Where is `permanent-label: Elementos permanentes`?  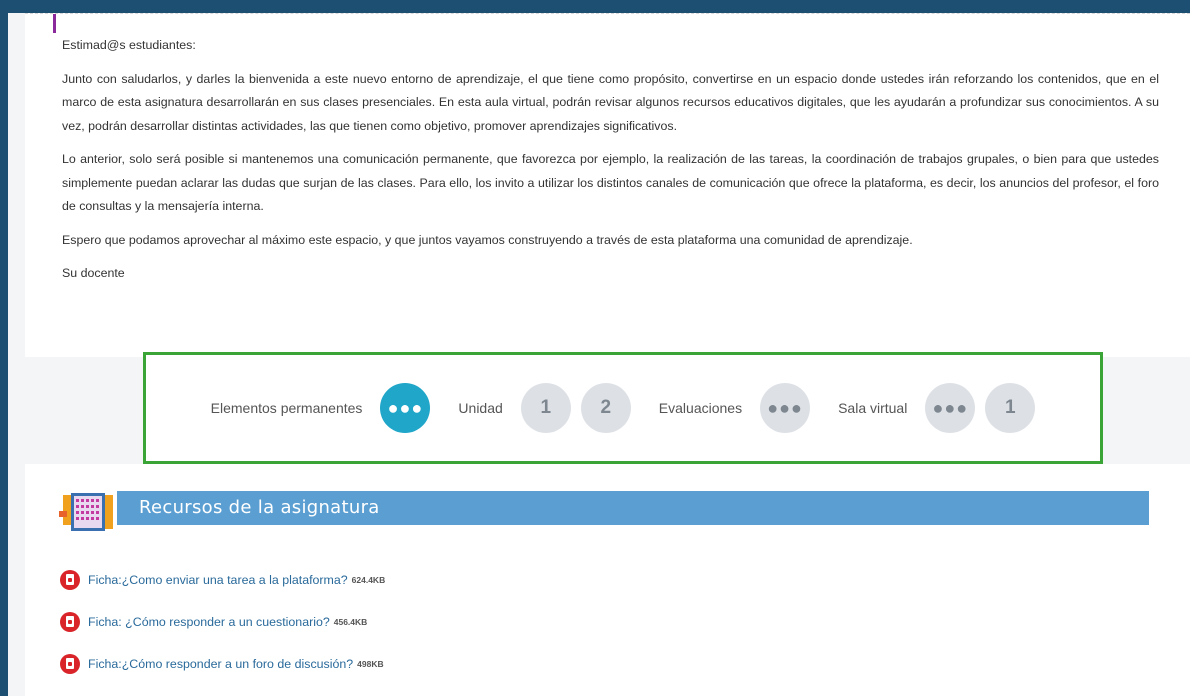 permanent-label: Elementos permanentes is located at coordinates (286, 408).